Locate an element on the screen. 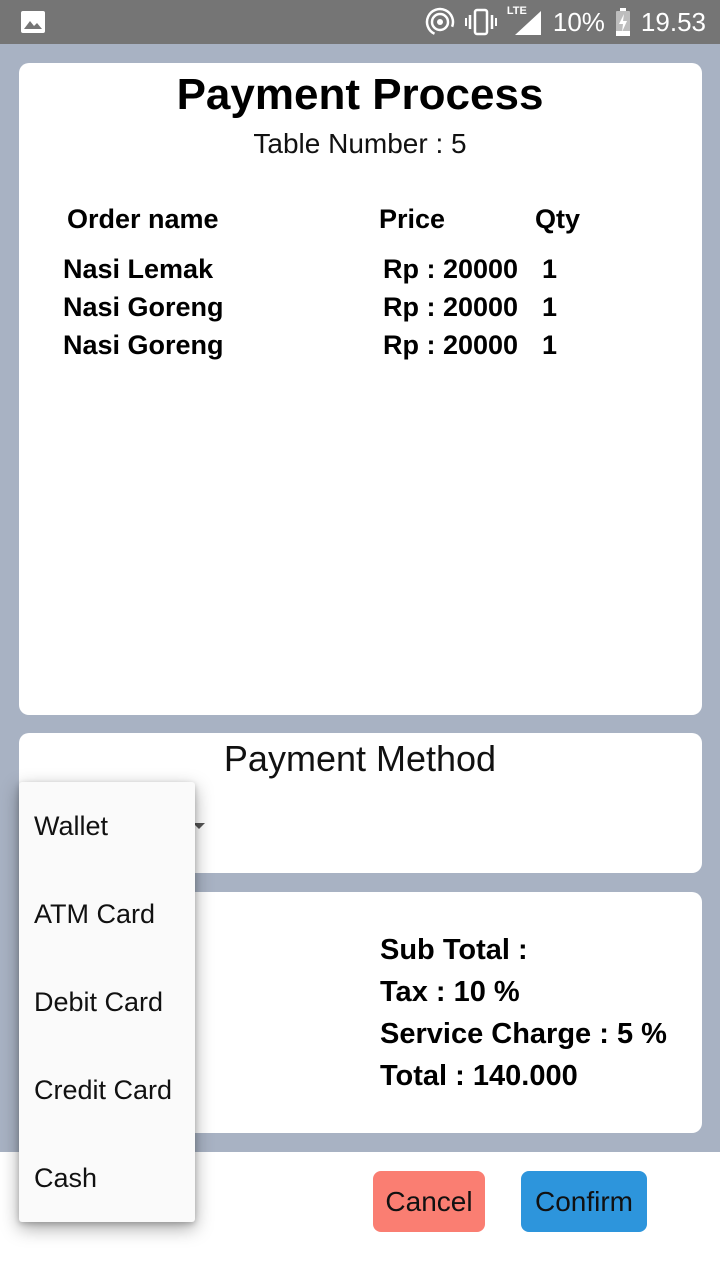 This screenshot has width=720, height=1280. column-header-order-name: Order name is located at coordinates (143, 219).